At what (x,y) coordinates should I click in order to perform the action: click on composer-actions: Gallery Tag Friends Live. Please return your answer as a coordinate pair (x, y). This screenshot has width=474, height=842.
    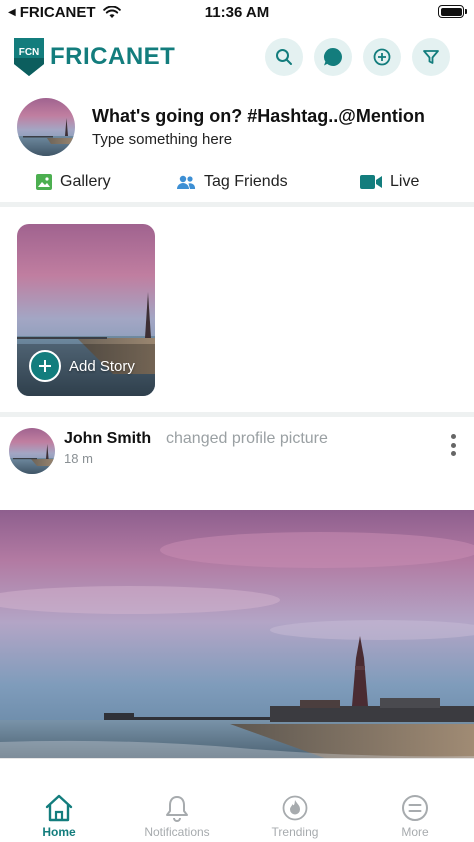
    Looking at the image, I should click on (237, 183).